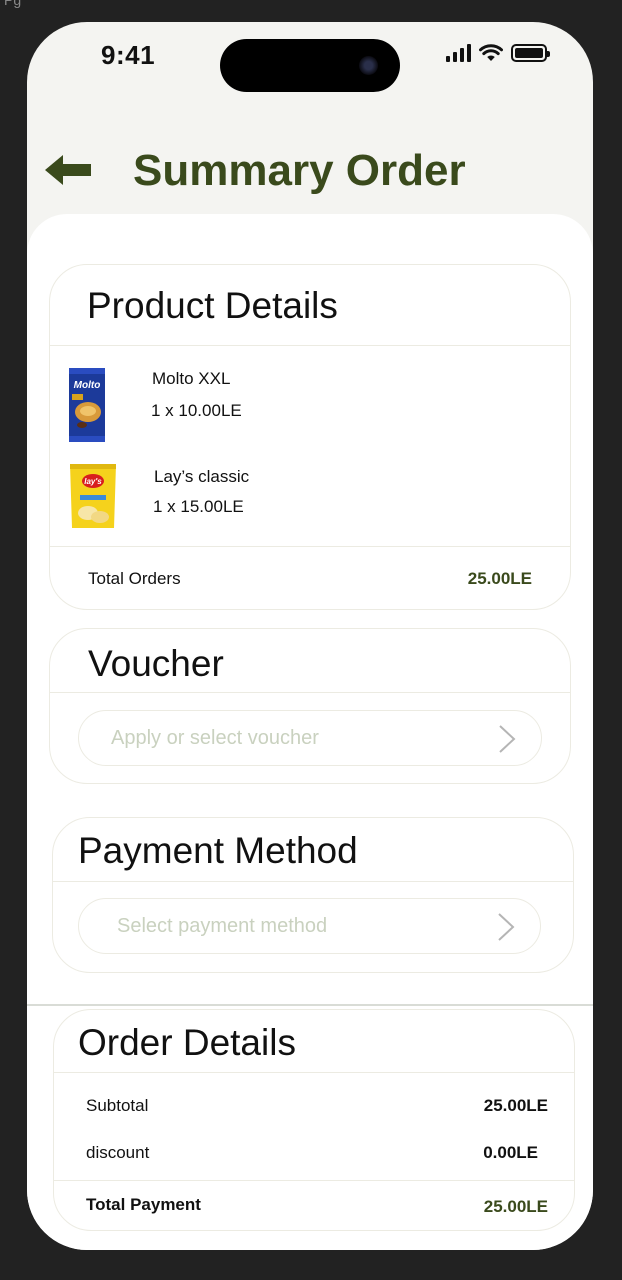 This screenshot has height=1280, width=622. Describe the element at coordinates (368, 65) in the screenshot. I see `front-camera-icon` at that location.